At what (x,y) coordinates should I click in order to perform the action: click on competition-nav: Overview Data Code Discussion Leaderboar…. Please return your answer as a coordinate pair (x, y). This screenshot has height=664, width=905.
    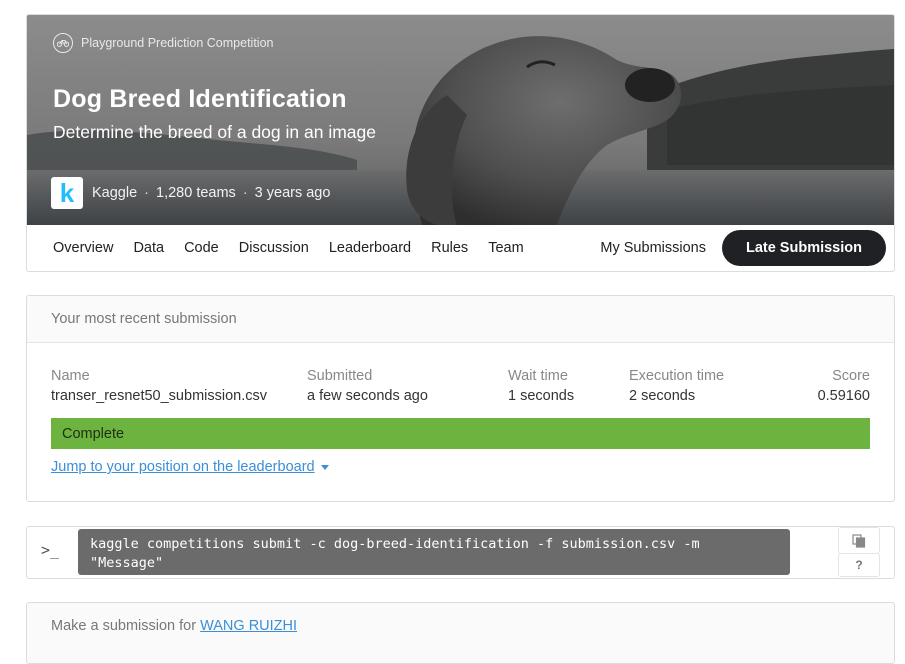
    Looking at the image, I should click on (460, 248).